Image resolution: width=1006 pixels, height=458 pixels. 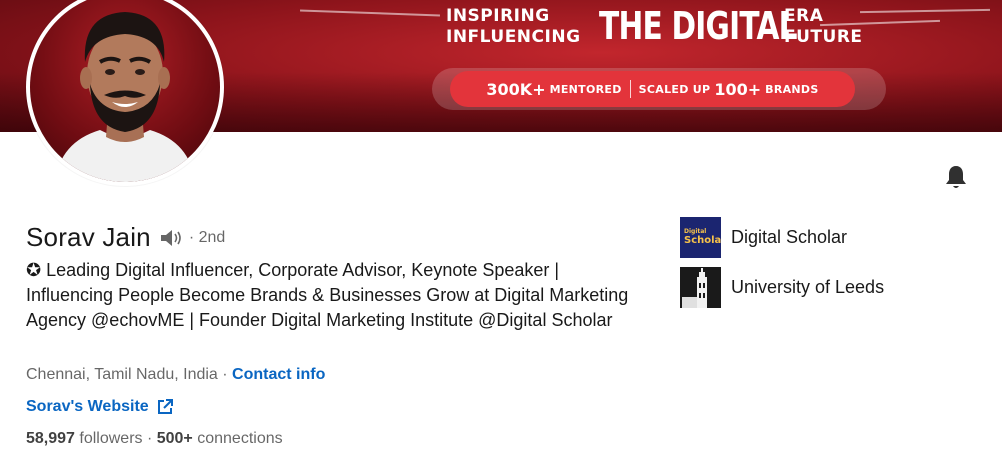 What do you see at coordinates (516, 89) in the screenshot?
I see `stat-mentored-number: 300K+` at bounding box center [516, 89].